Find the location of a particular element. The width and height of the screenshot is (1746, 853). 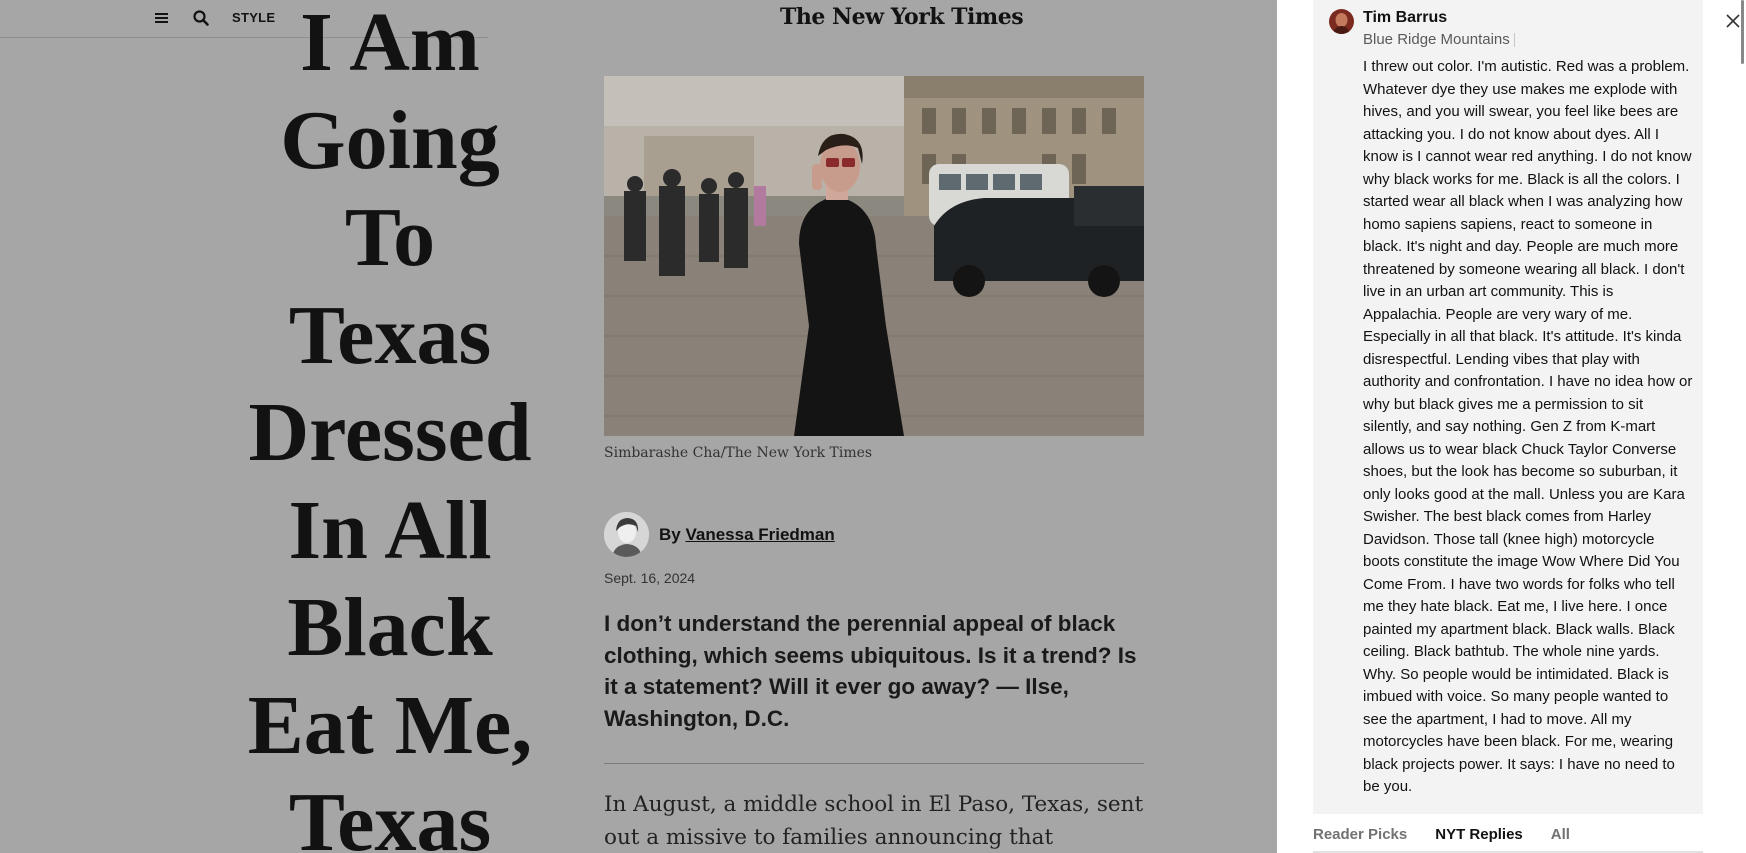

comment-tabs: Reader Picks NYT Replies All is located at coordinates (1441, 834).